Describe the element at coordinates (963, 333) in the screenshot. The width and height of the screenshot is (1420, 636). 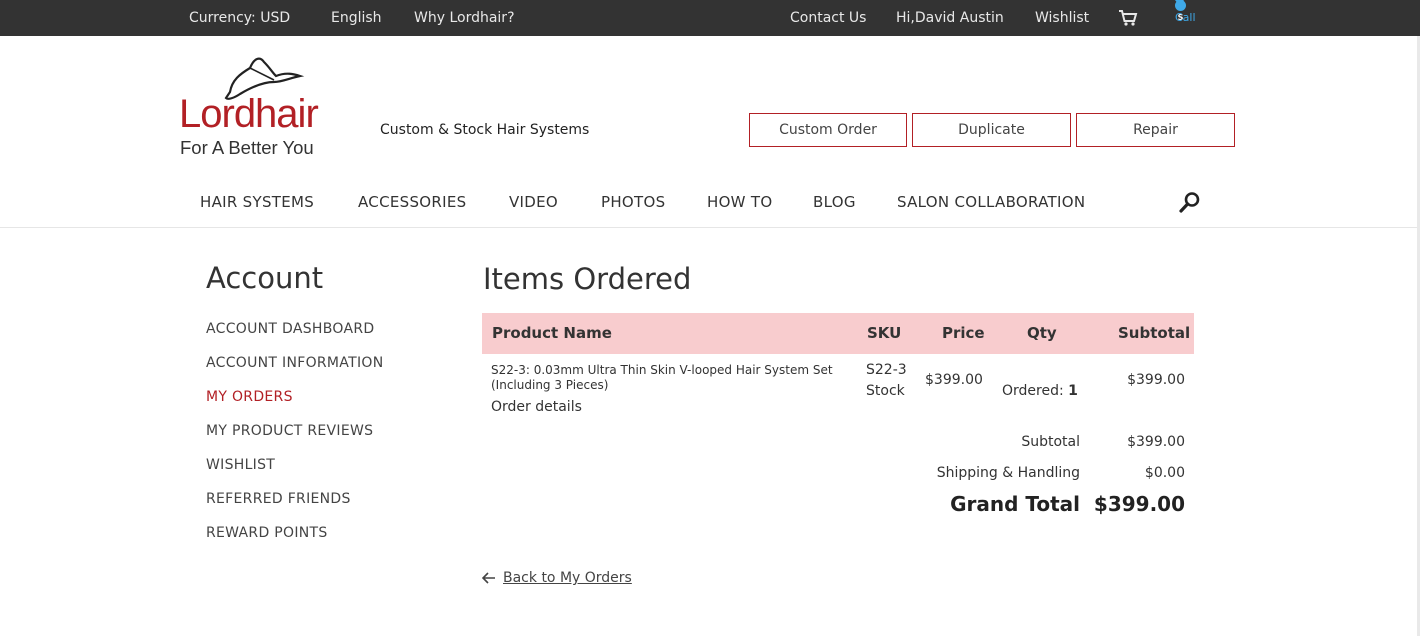
I see `column-header-price: Price` at that location.